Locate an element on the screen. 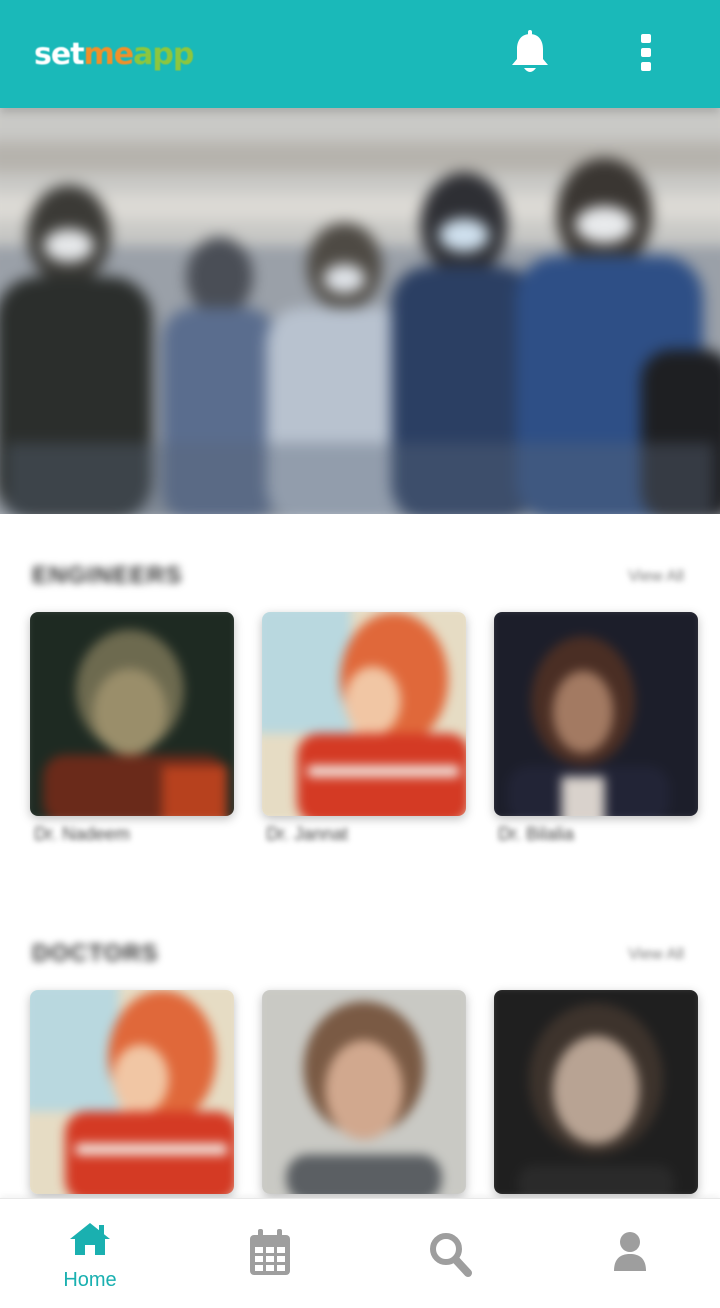 The image size is (720, 1308). view-all-doctors-link: View All is located at coordinates (656, 955).